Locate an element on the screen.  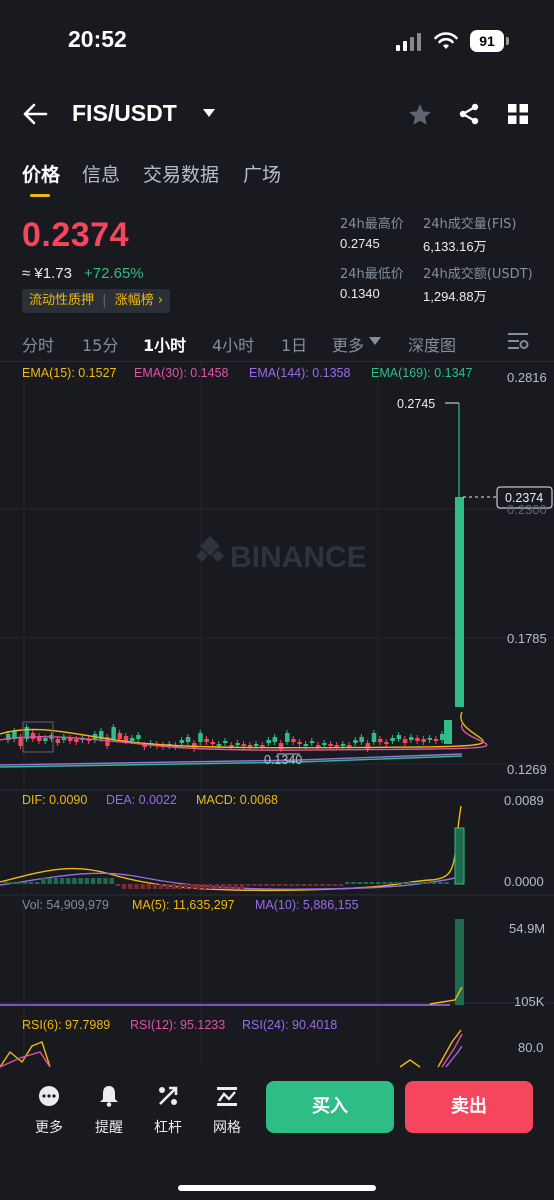
interval-1d: 1日 is located at coordinates (294, 344).